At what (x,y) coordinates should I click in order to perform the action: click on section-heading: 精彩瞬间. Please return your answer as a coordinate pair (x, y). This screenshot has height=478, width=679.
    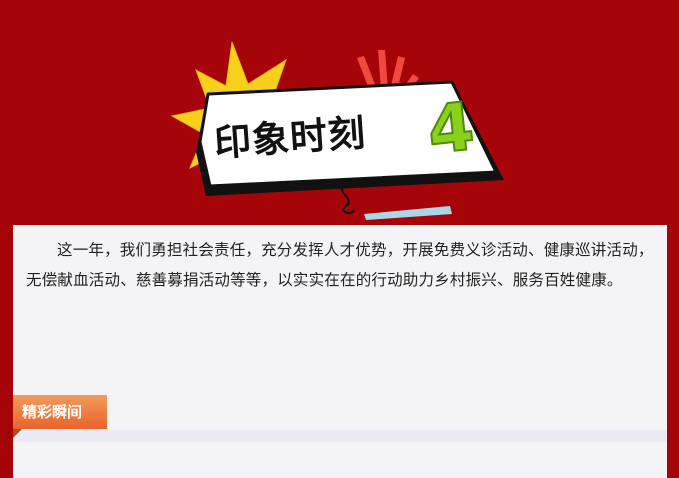
    Looking at the image, I should click on (52, 412).